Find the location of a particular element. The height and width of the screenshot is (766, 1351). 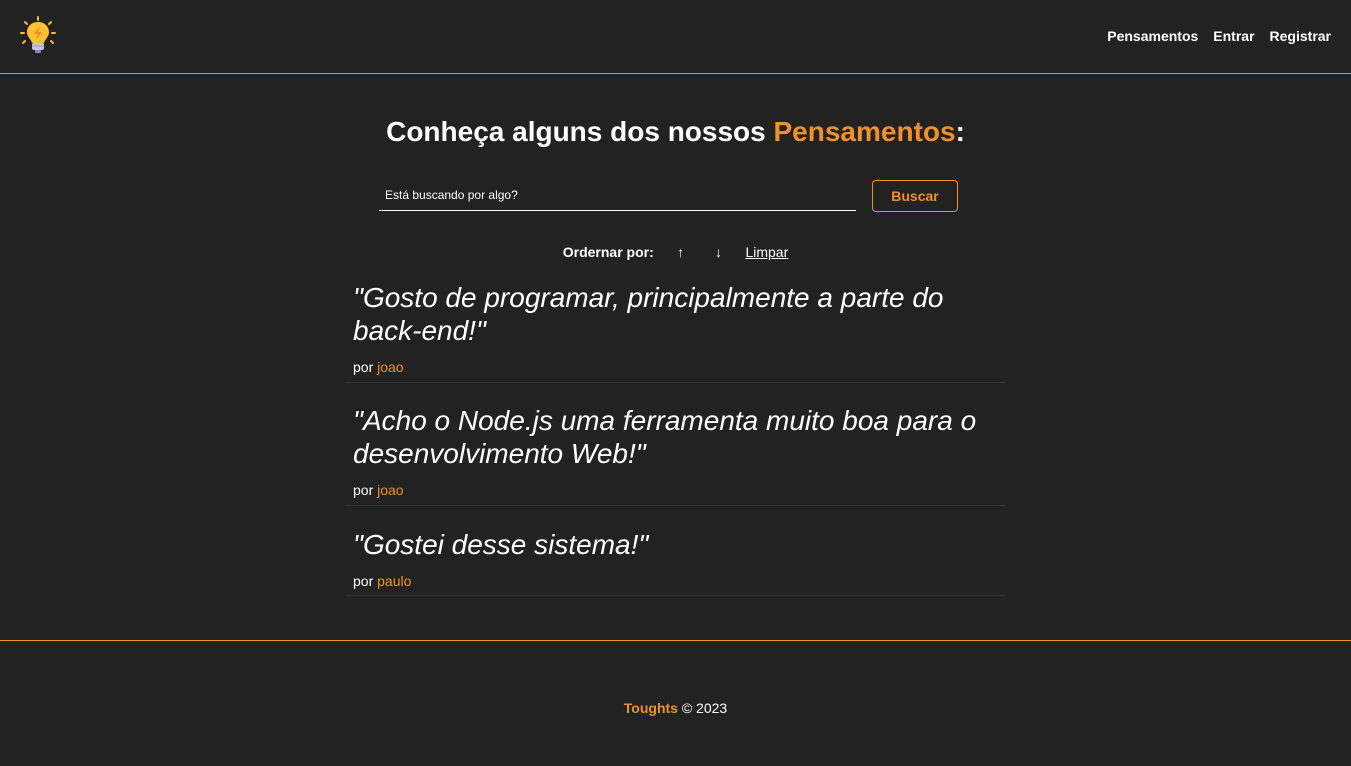

search-button: Buscar is located at coordinates (915, 196).